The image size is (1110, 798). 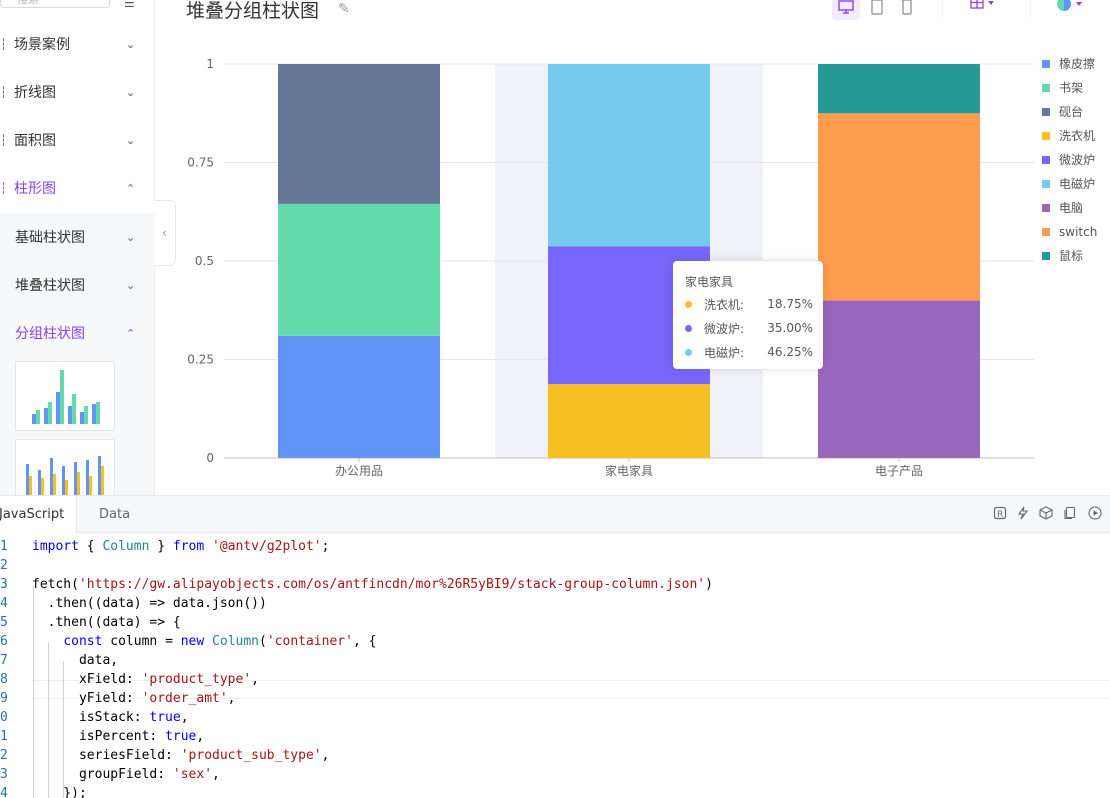 What do you see at coordinates (126, 774) in the screenshot?
I see `code-text: groupField: 'sex',` at bounding box center [126, 774].